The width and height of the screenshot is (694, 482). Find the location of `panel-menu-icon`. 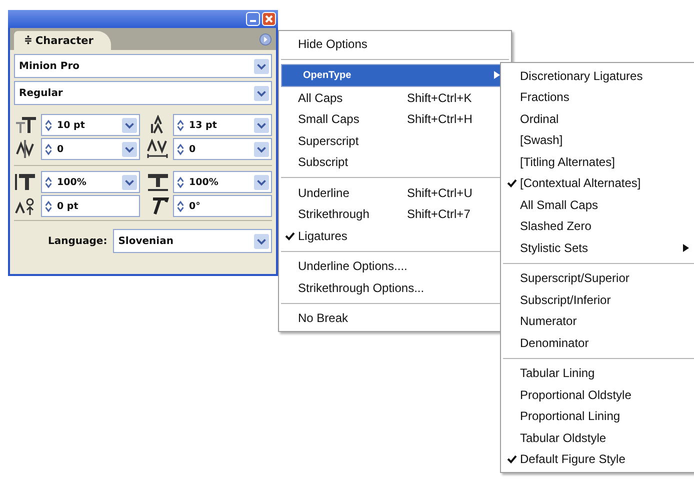

panel-menu-icon is located at coordinates (265, 39).